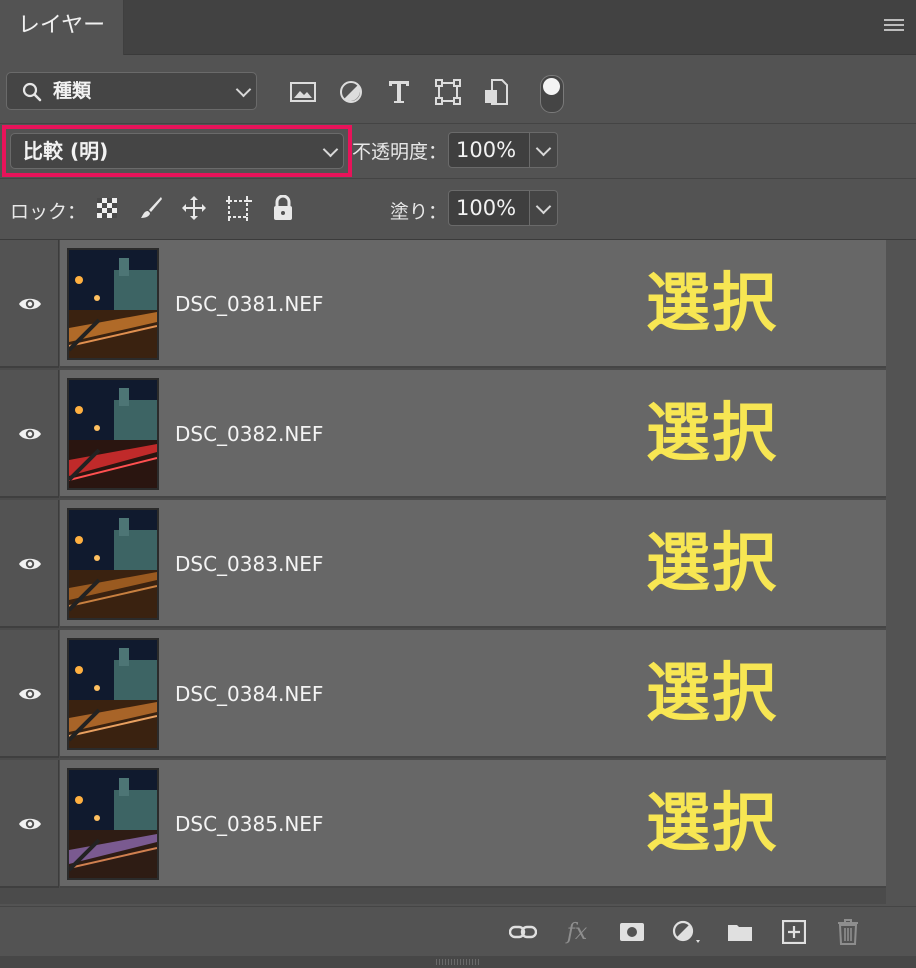 The width and height of the screenshot is (916, 968). I want to click on new-layer-icon, so click(794, 932).